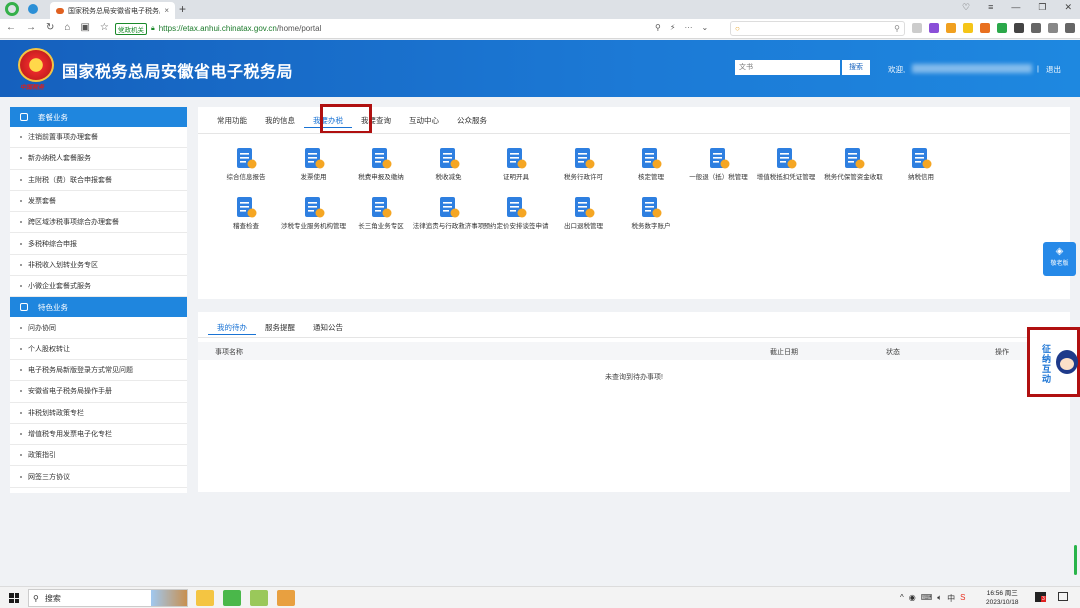 This screenshot has height=608, width=1080. I want to click on bookmark-star-icon: ☆, so click(104, 27).